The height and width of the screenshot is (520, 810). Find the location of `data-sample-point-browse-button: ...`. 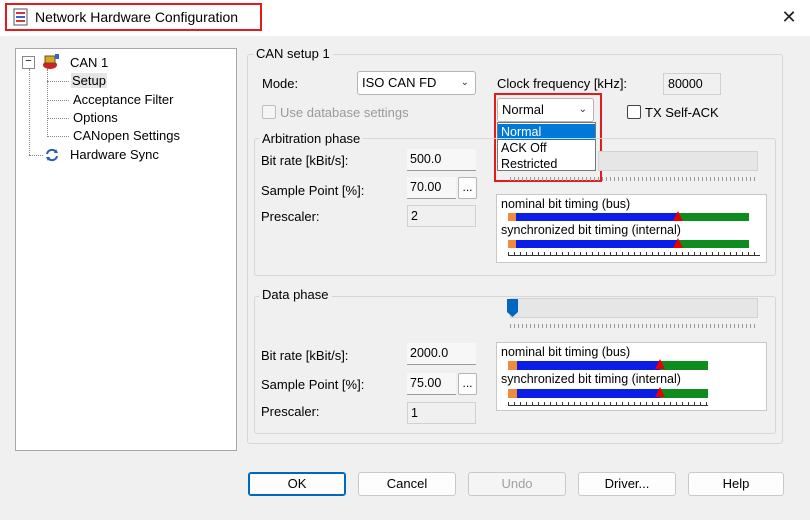

data-sample-point-browse-button: ... is located at coordinates (467, 384).